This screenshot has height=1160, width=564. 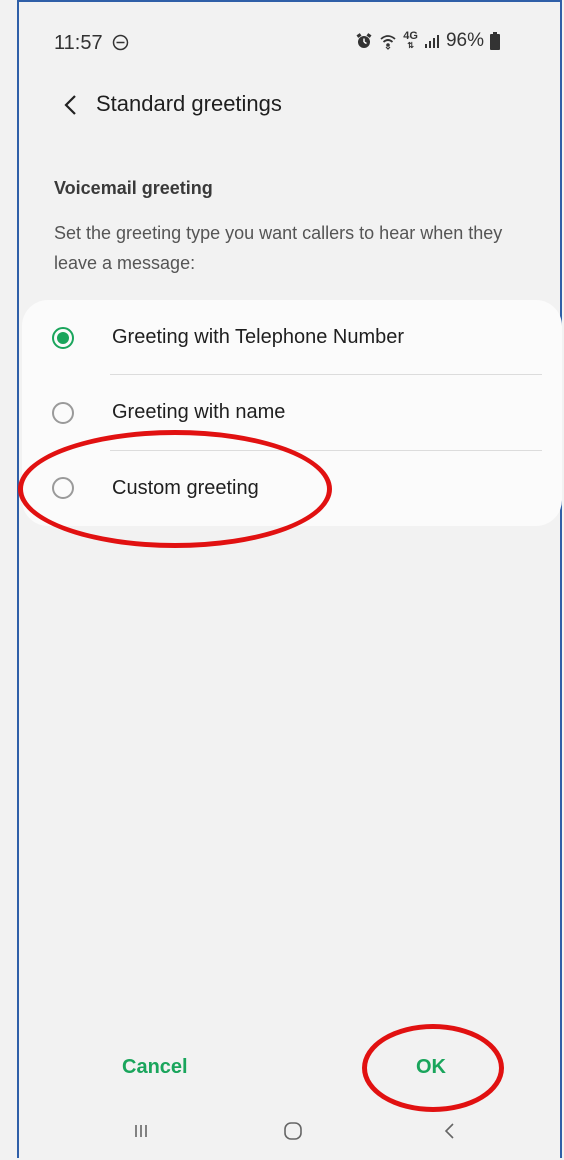 I want to click on page-title: Standard greetings, so click(x=189, y=103).